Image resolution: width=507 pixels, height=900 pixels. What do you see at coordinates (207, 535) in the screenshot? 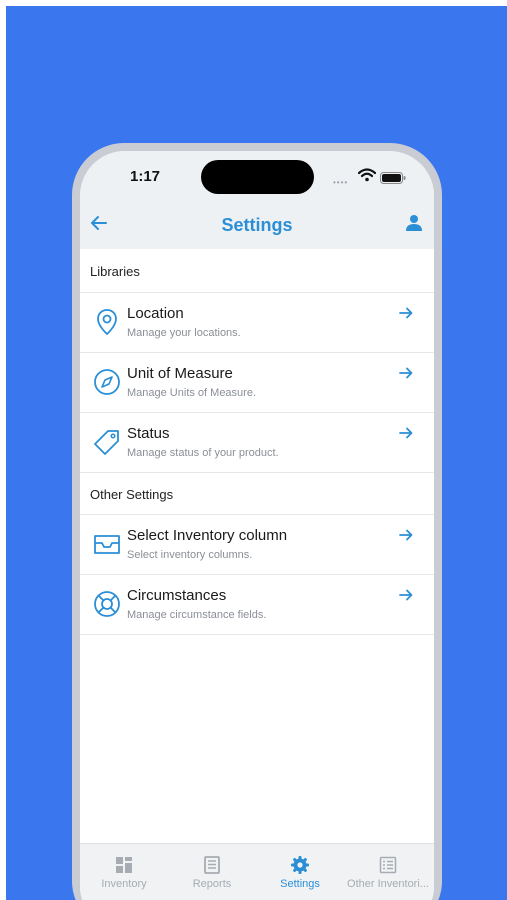
I see `item-label: Select Inventory column` at bounding box center [207, 535].